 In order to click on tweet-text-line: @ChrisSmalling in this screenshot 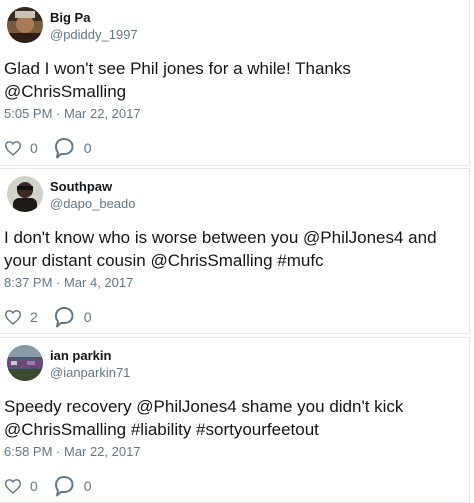, I will do `click(65, 91)`.